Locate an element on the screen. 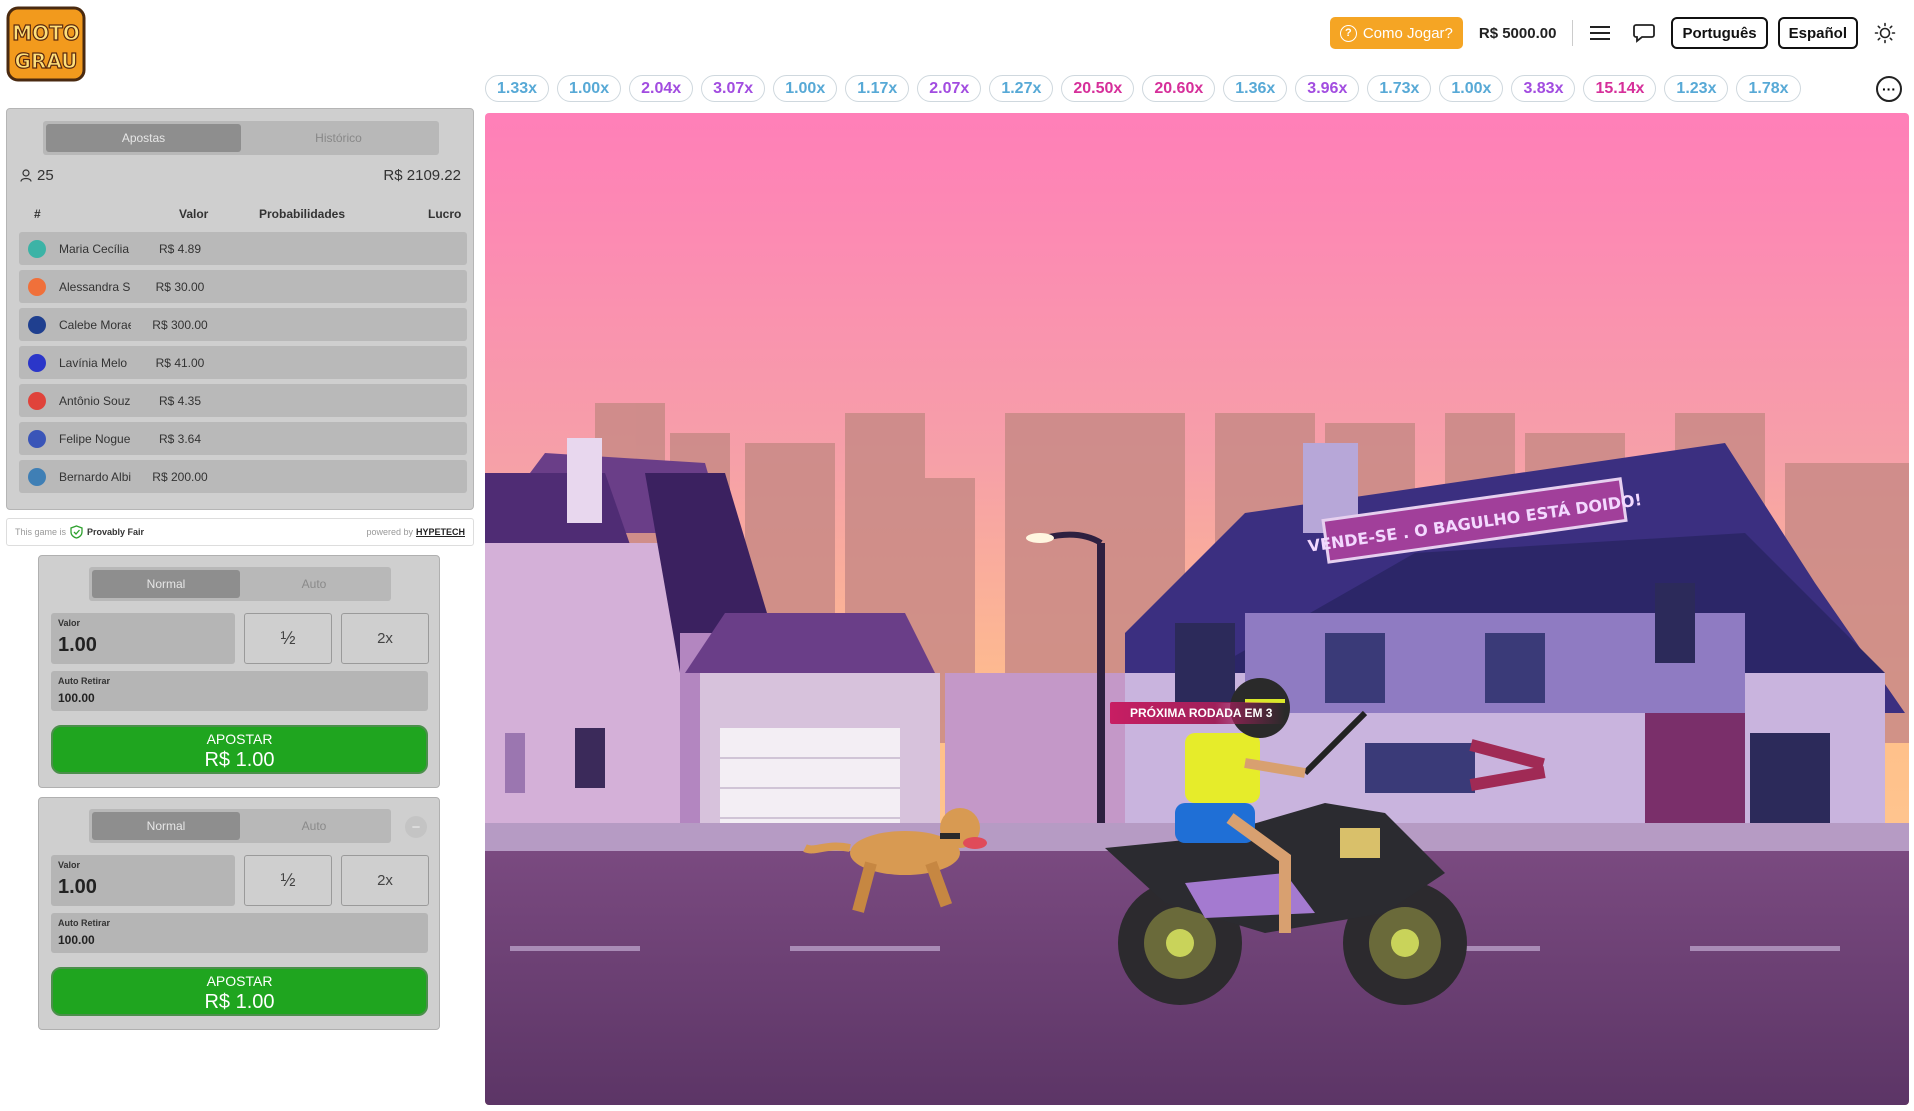 The image size is (1914, 1111). fair-prefix: This game is is located at coordinates (41, 532).